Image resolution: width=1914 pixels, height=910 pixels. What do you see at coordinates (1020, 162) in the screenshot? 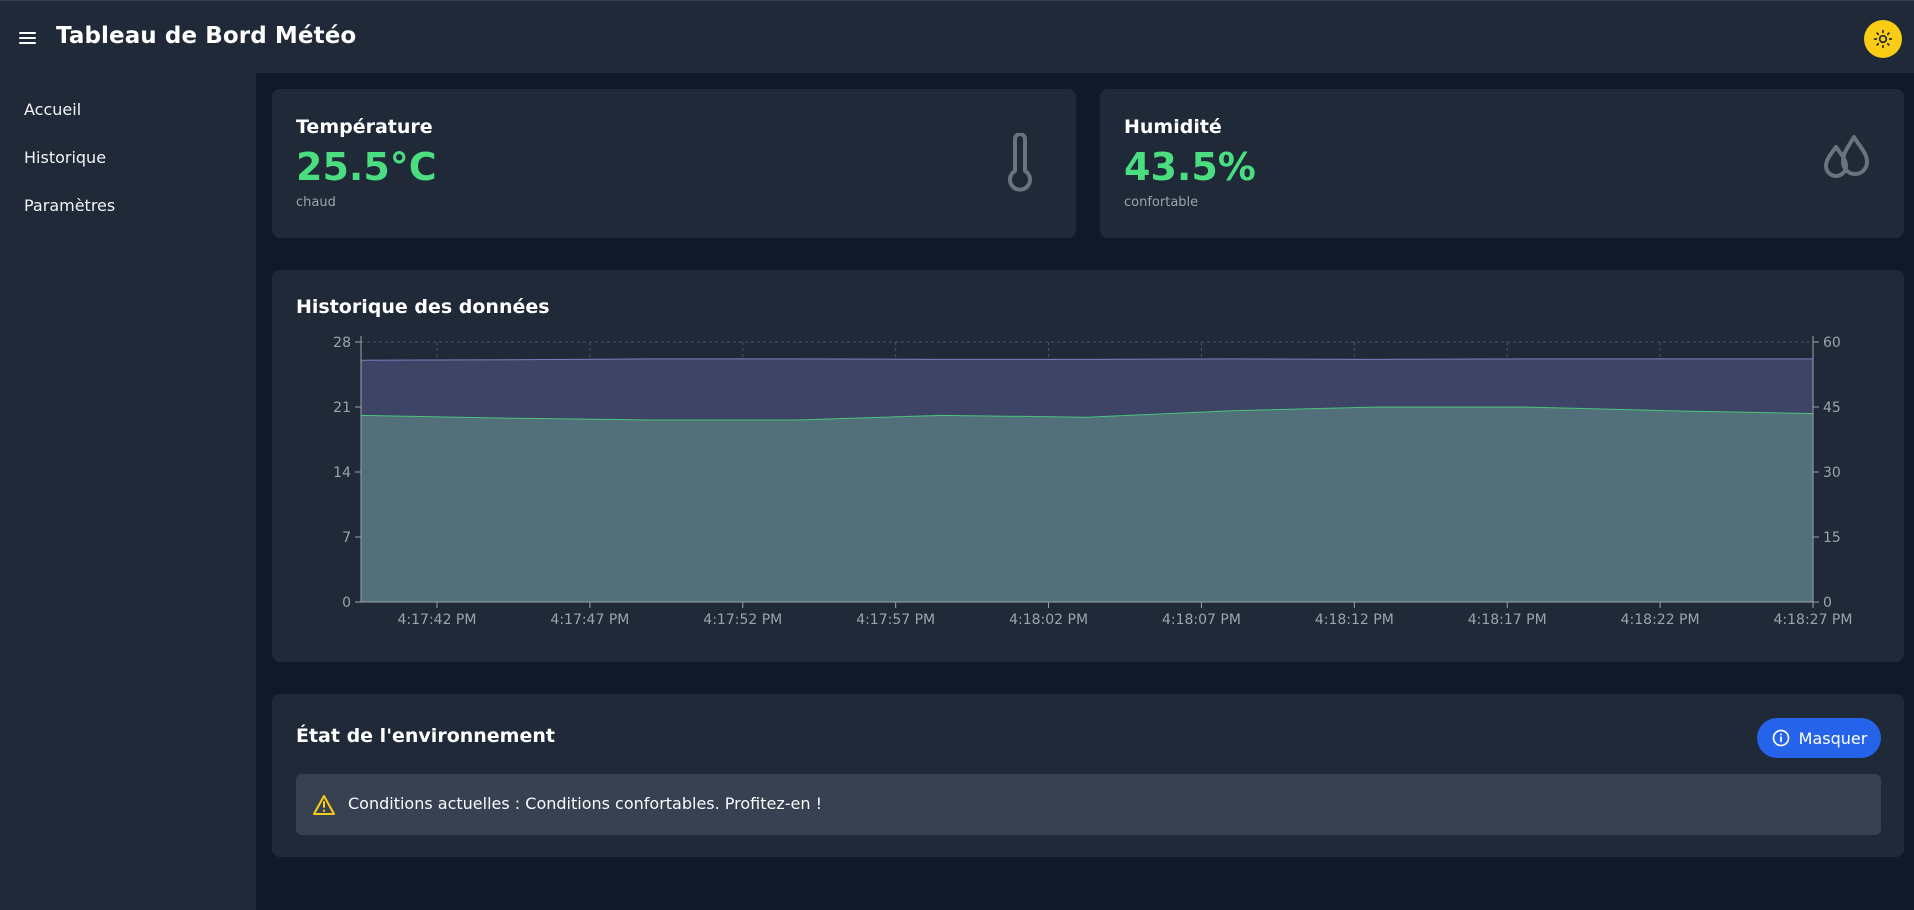
I see `thermometer-icon` at bounding box center [1020, 162].